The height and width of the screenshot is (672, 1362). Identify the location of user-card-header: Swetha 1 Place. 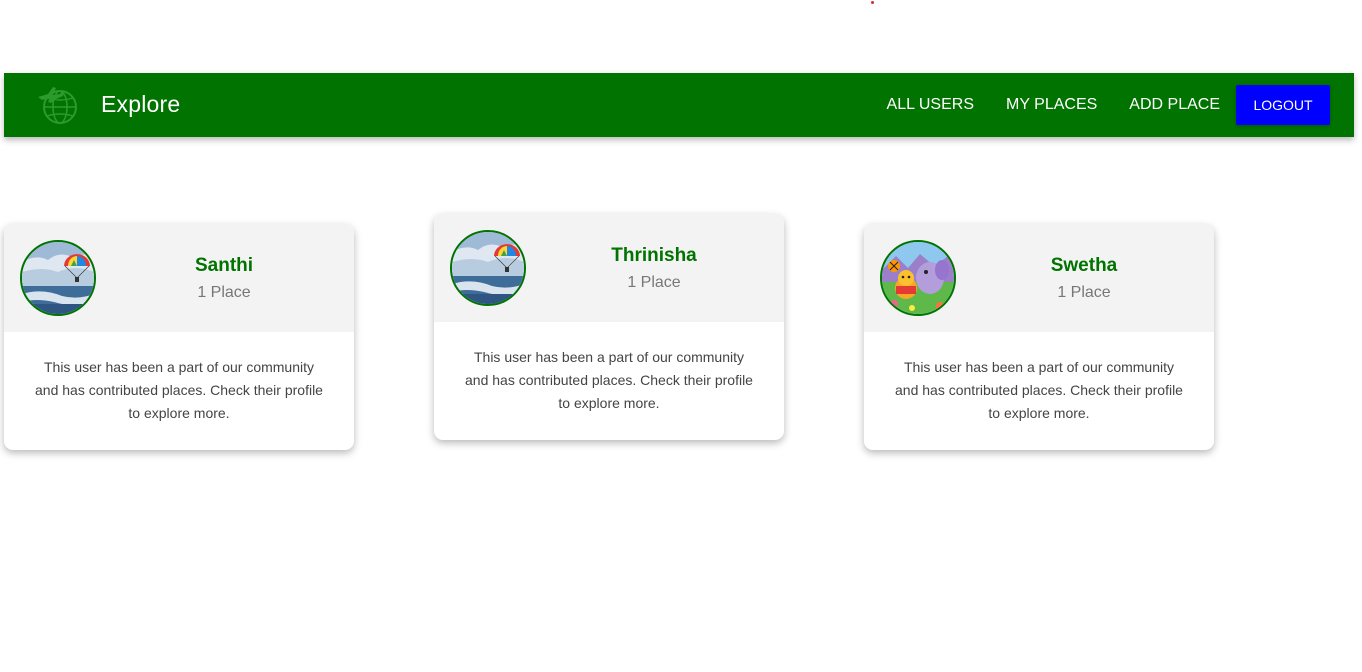
(1039, 278).